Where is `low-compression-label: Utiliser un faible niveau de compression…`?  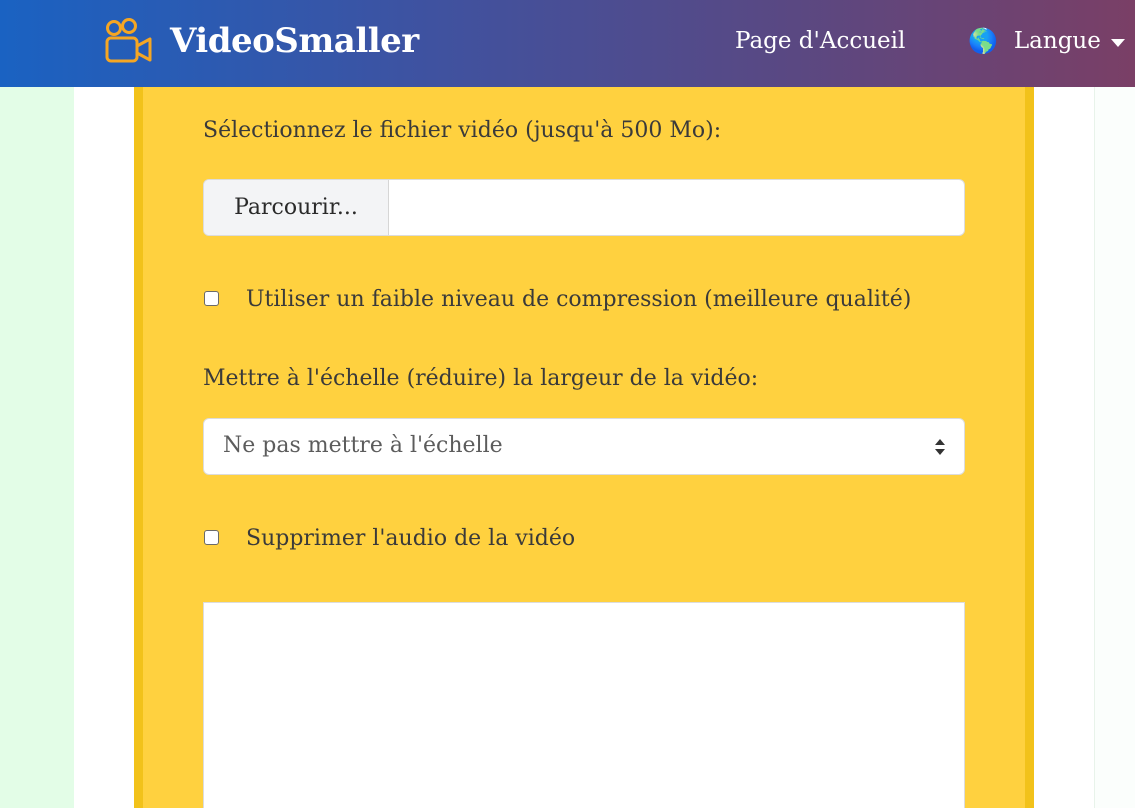 low-compression-label: Utiliser un faible niveau de compression… is located at coordinates (578, 300).